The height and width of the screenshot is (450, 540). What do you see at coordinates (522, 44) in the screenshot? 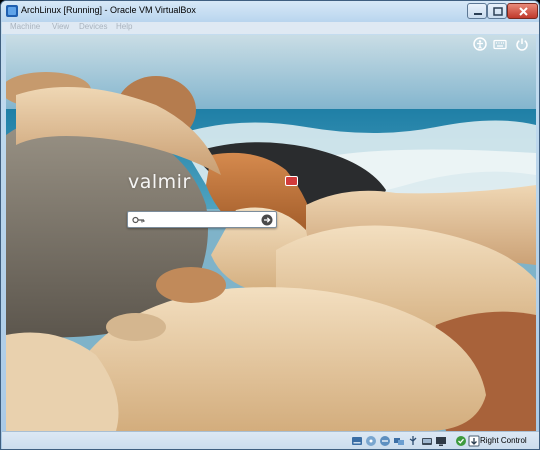
I see `power-icon` at bounding box center [522, 44].